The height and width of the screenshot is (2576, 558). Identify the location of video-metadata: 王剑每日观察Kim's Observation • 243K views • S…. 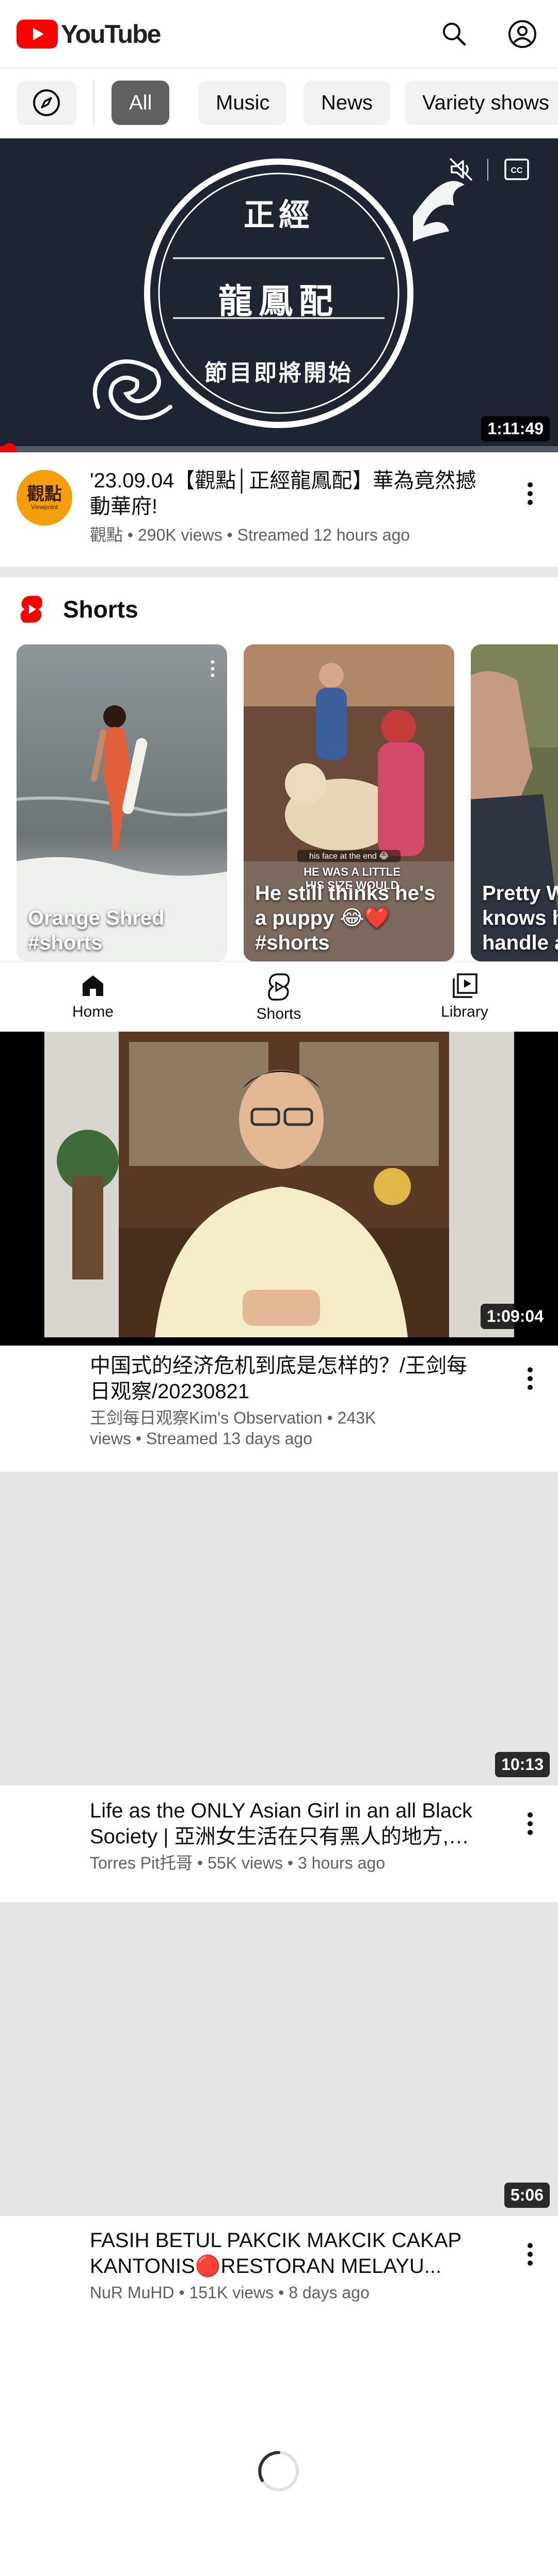
(245, 1428).